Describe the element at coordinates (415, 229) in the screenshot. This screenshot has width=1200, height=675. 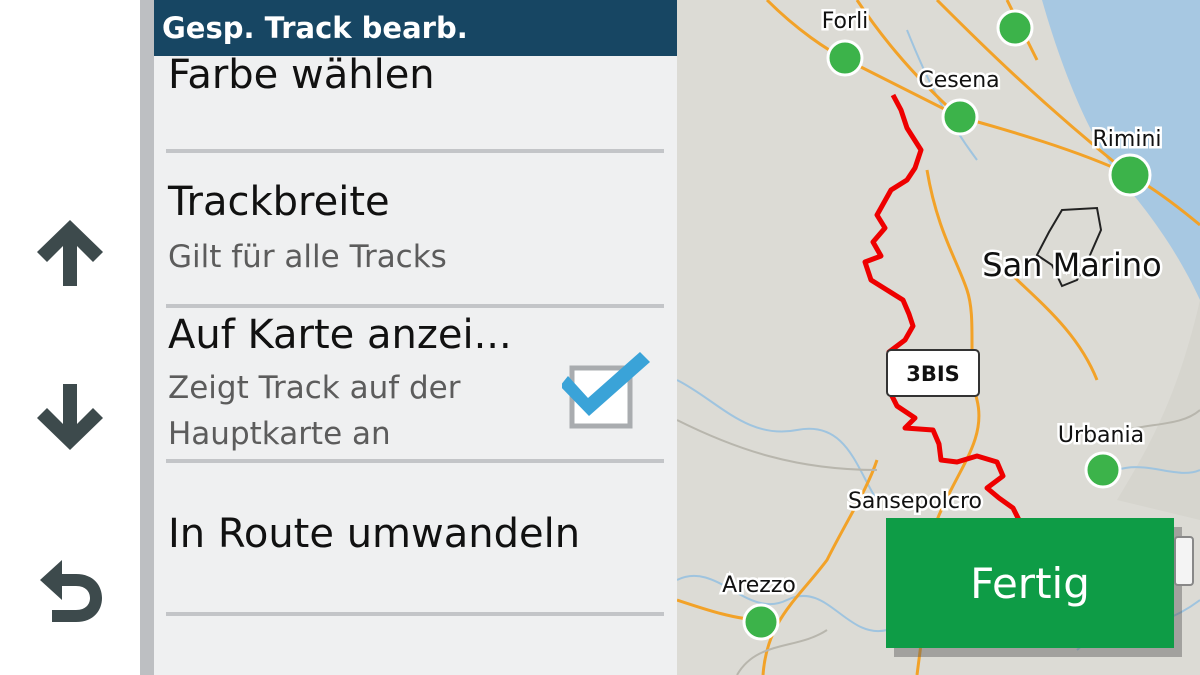
I see `menu-item-track-width: Trackbreite Gilt für alle Tracks` at that location.